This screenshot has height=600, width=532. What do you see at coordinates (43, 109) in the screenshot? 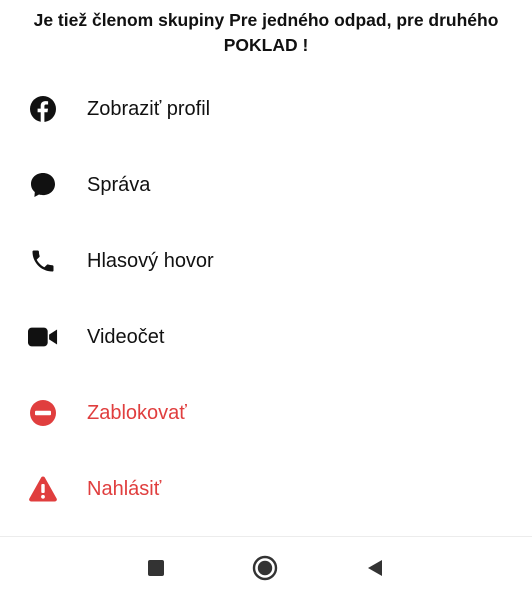
I see `facebook-icon` at bounding box center [43, 109].